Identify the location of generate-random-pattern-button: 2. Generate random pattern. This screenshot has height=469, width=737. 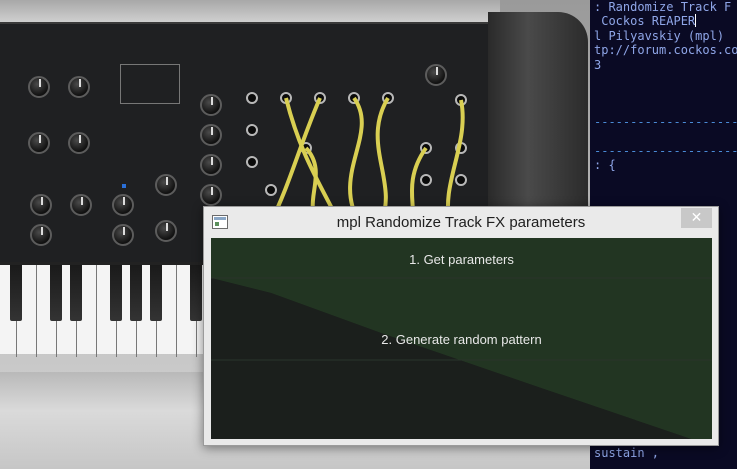
(461, 343).